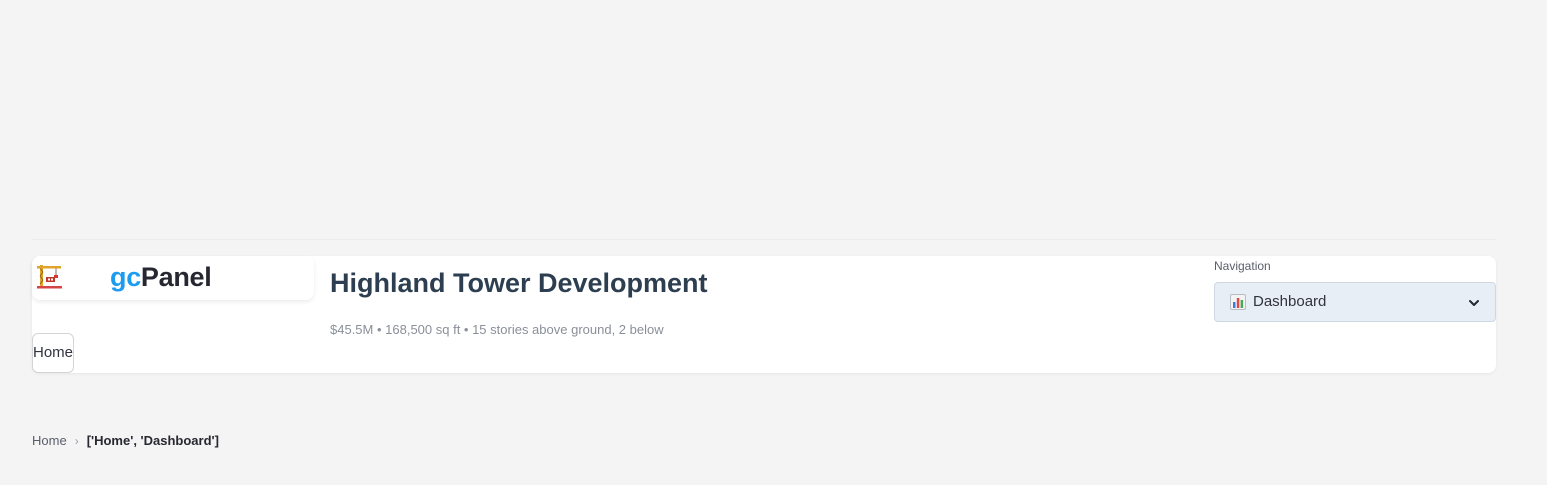 The height and width of the screenshot is (485, 1547). What do you see at coordinates (49, 440) in the screenshot?
I see `breadcrumb-home: Home` at bounding box center [49, 440].